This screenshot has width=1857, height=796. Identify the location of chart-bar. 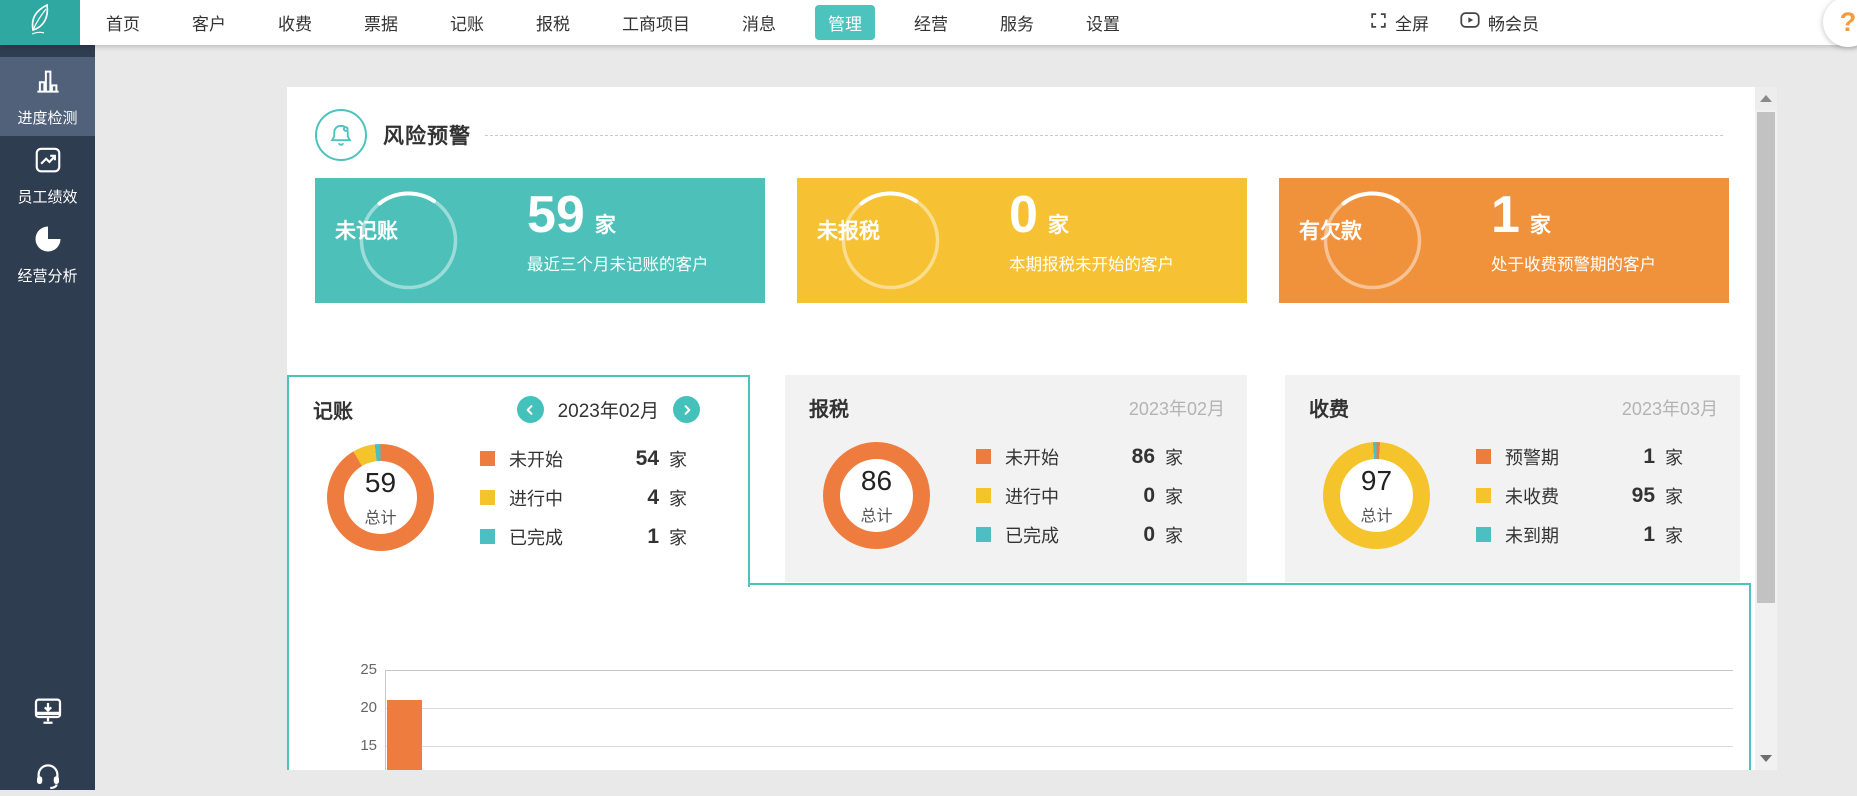
(404, 735).